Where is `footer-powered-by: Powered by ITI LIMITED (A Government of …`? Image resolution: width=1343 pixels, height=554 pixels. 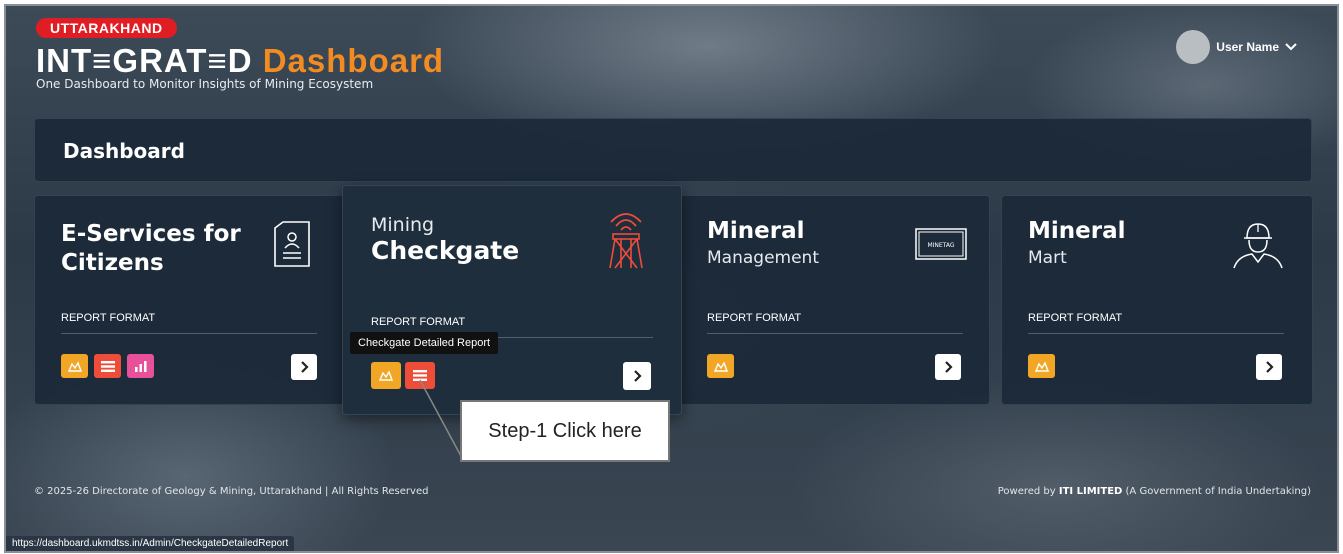 footer-powered-by: Powered by ITI LIMITED (A Government of … is located at coordinates (1154, 491).